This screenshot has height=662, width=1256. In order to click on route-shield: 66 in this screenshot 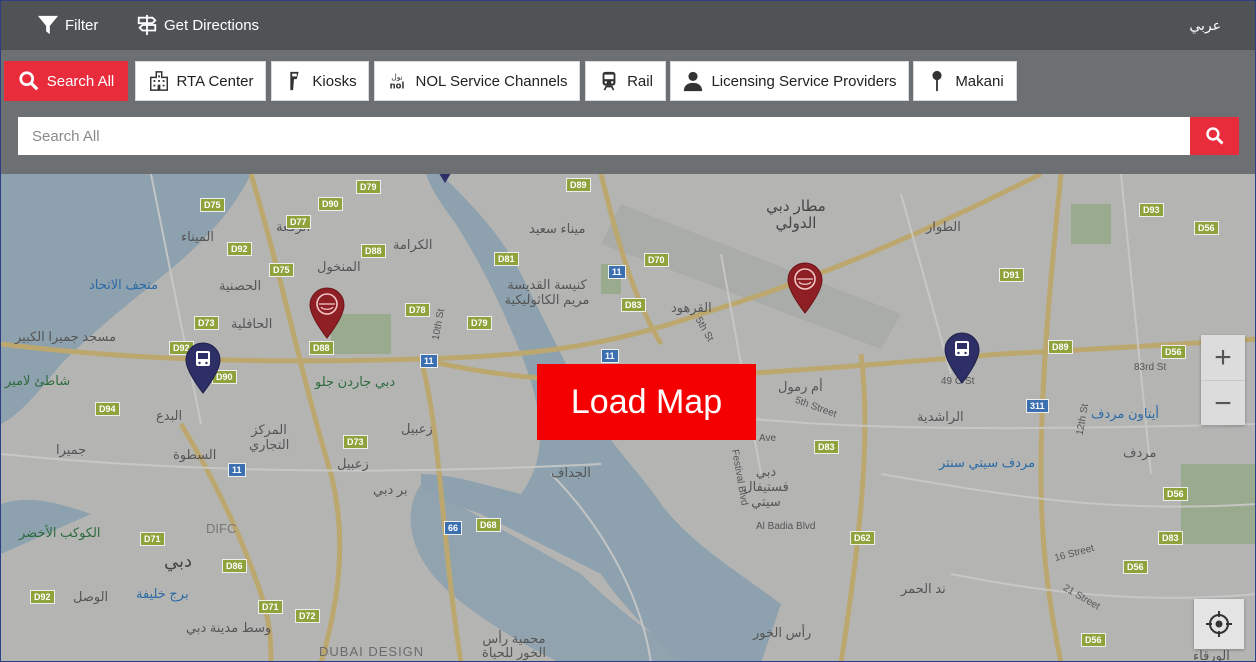, I will do `click(453, 528)`.